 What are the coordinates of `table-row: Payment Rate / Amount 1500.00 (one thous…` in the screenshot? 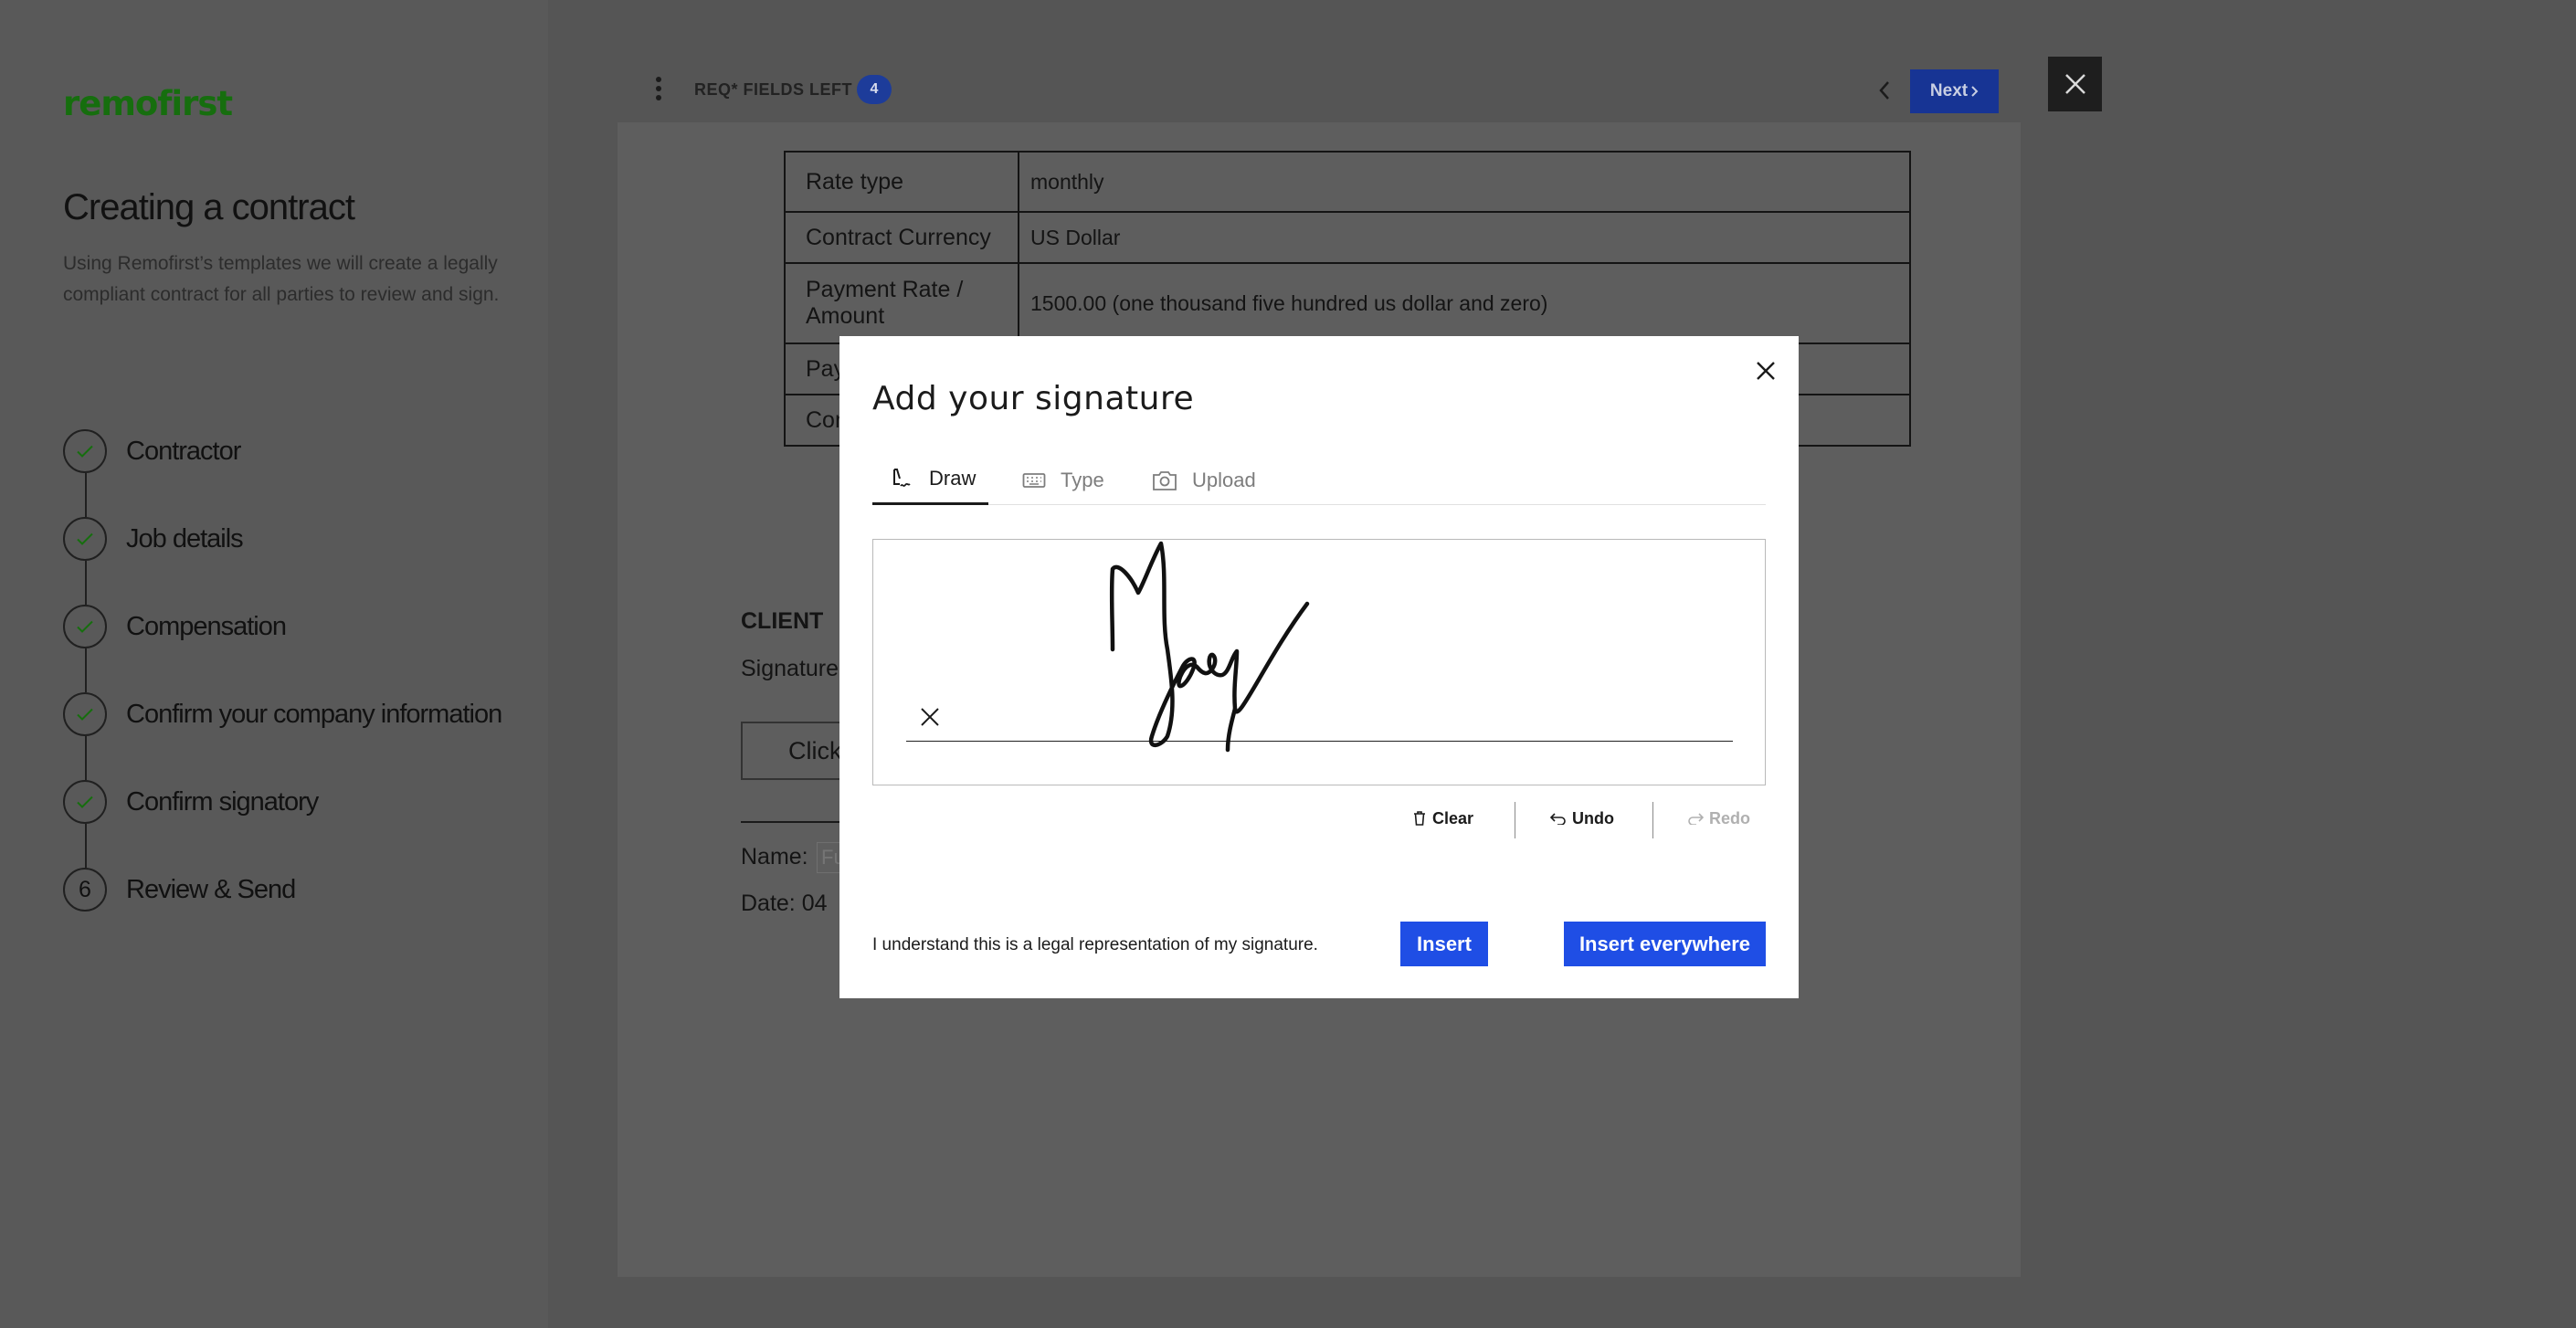 It's located at (1347, 303).